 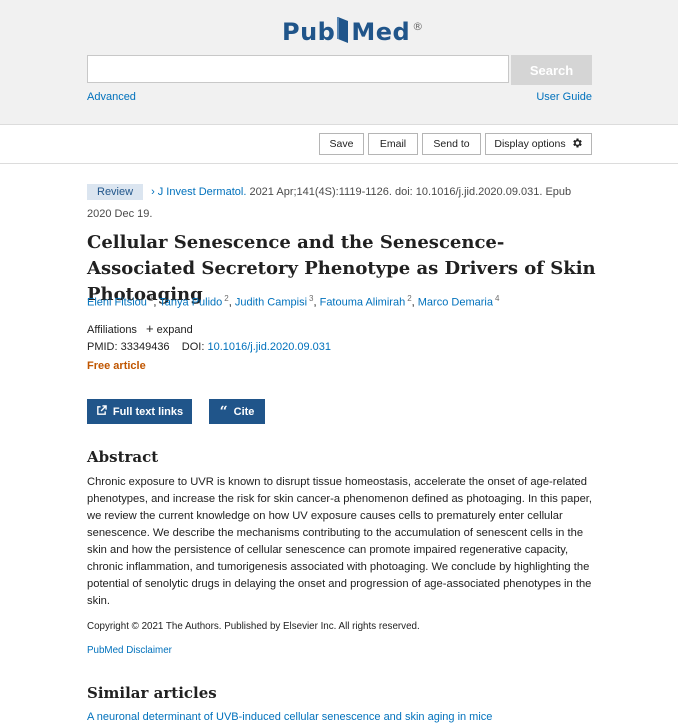 What do you see at coordinates (343, 30) in the screenshot?
I see `logo-book-icon` at bounding box center [343, 30].